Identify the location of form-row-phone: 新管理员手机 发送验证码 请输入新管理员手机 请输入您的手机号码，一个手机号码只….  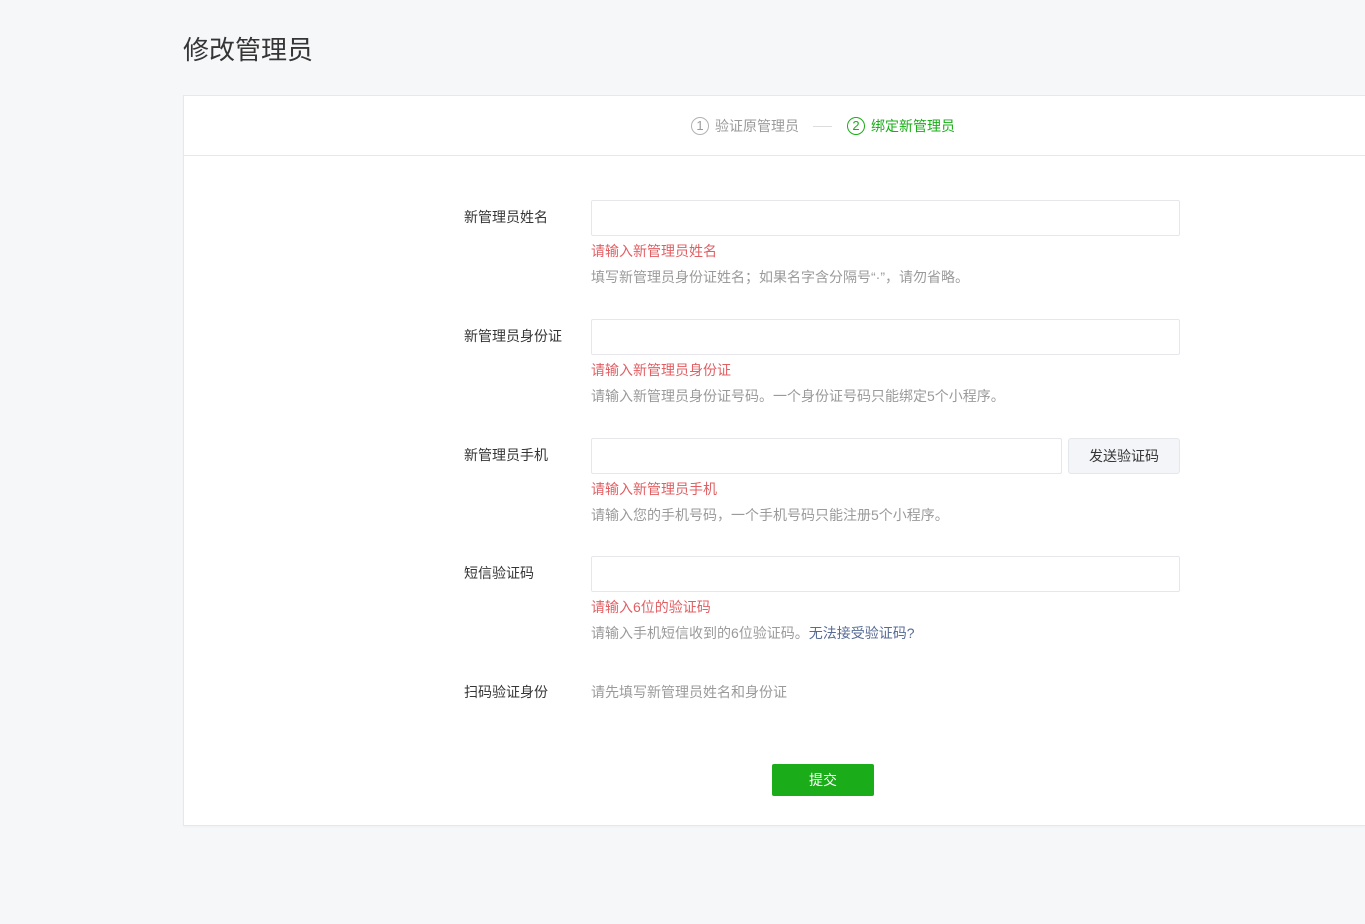
(774, 488).